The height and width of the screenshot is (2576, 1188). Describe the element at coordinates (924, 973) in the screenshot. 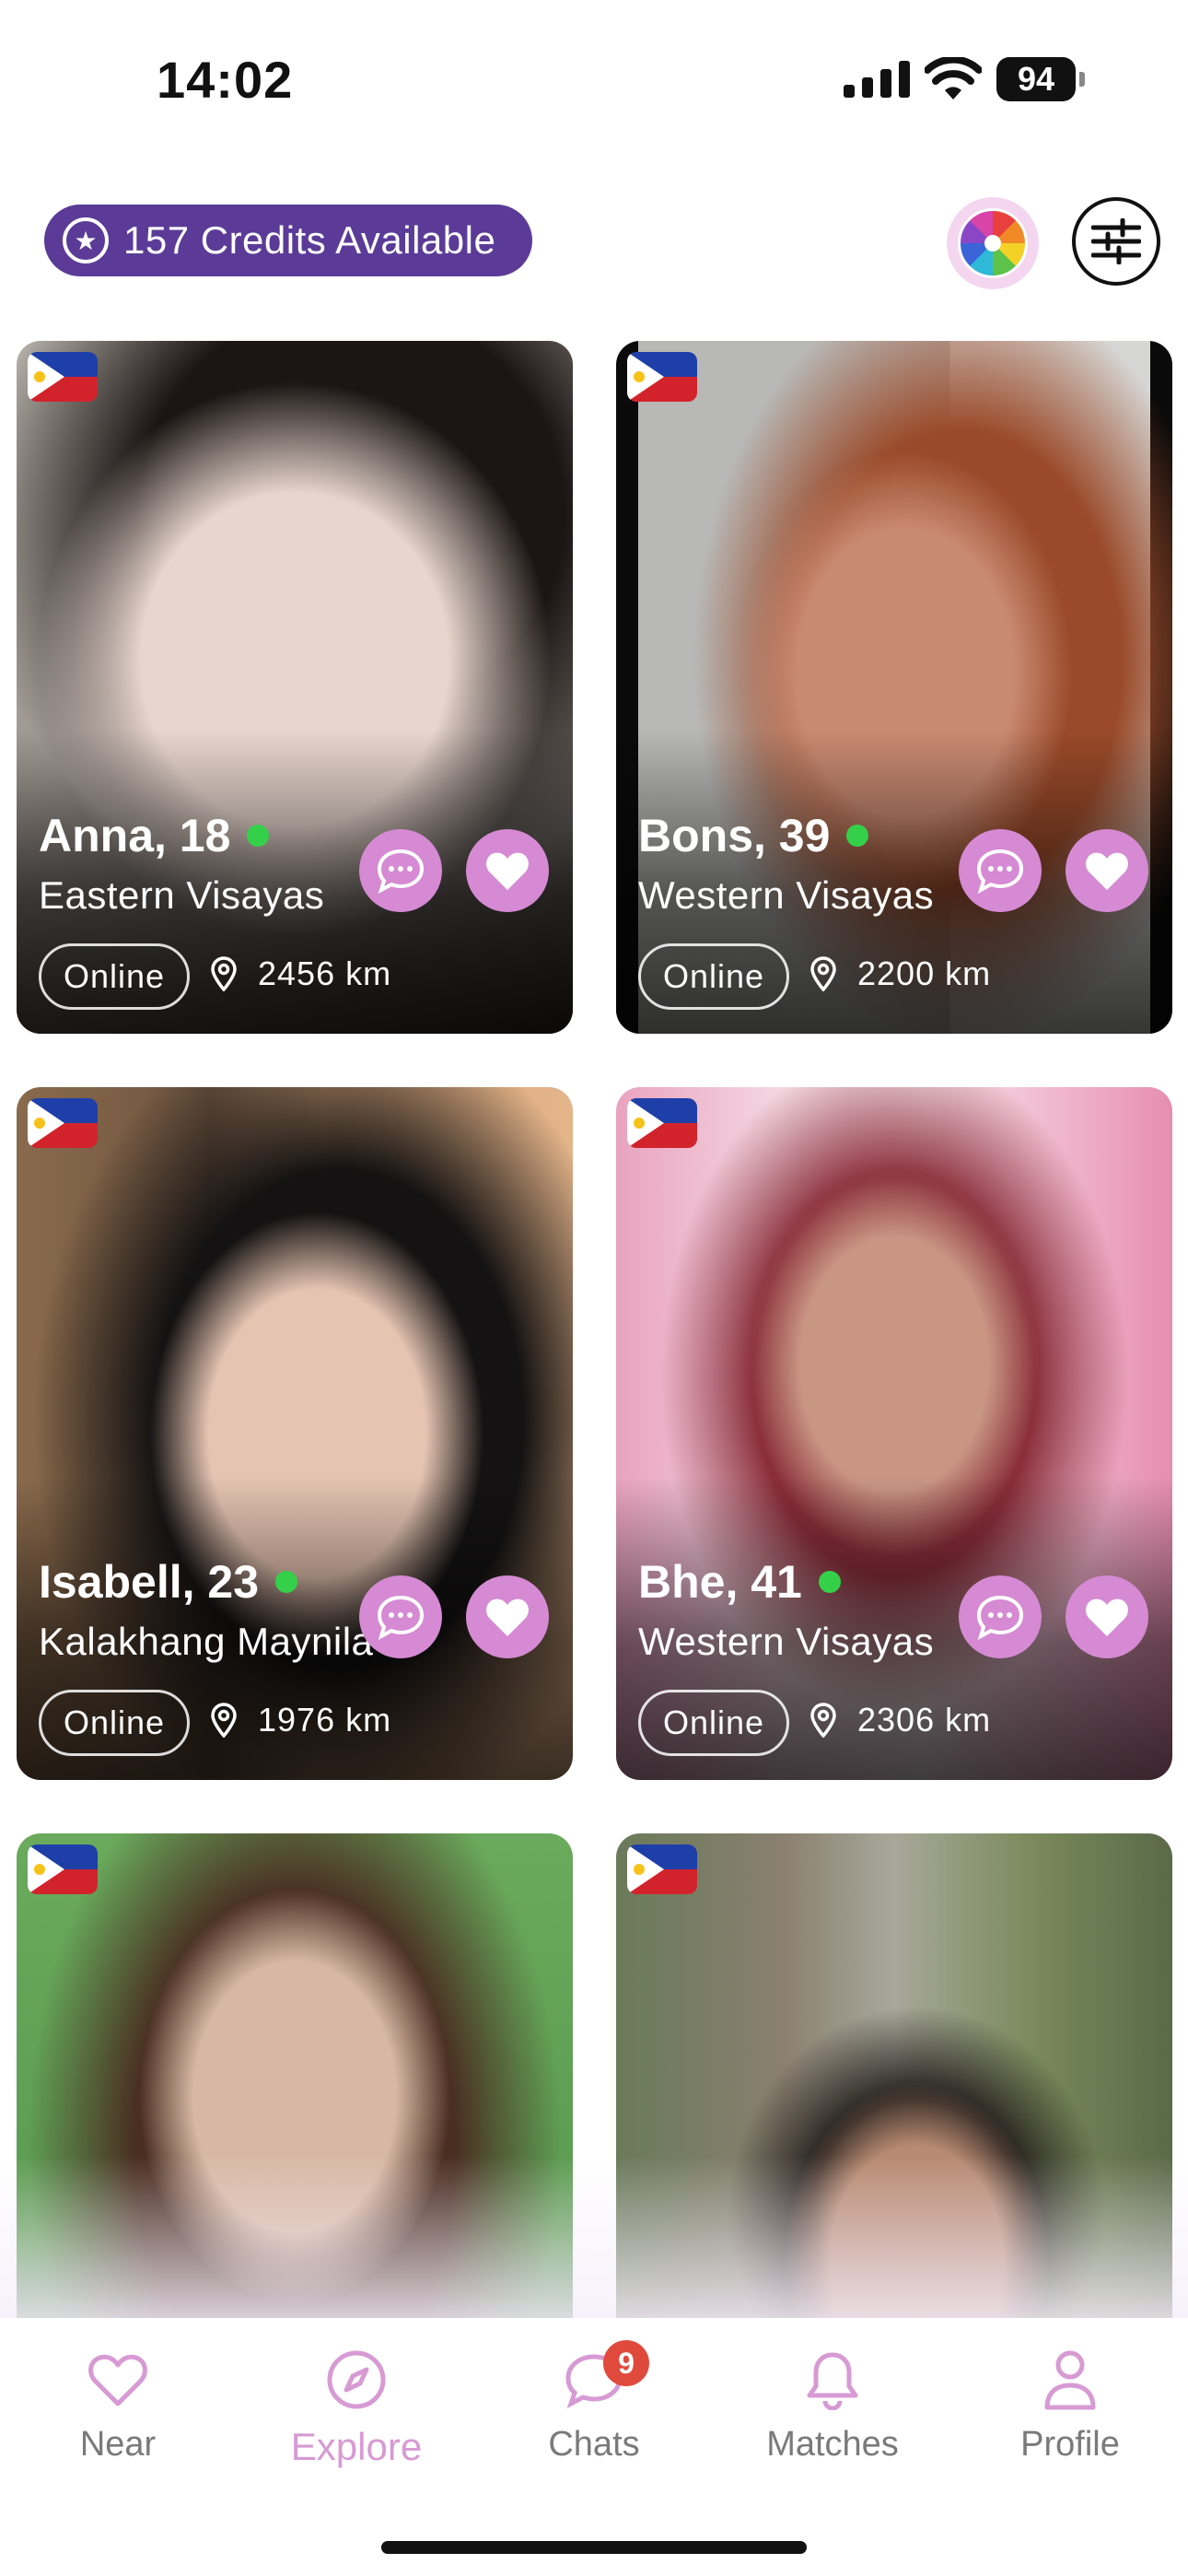

I see `distance-label: 2200 km` at that location.